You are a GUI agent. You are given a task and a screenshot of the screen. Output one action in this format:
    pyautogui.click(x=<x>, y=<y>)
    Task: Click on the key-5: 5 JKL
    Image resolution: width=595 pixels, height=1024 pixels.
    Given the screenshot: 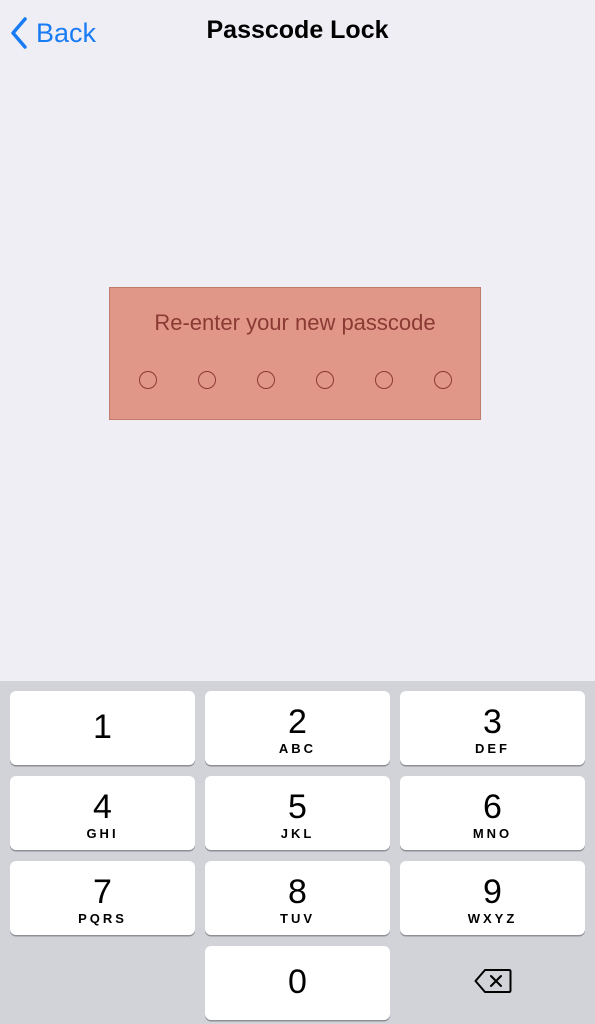 What is the action you would take?
    pyautogui.click(x=297, y=813)
    